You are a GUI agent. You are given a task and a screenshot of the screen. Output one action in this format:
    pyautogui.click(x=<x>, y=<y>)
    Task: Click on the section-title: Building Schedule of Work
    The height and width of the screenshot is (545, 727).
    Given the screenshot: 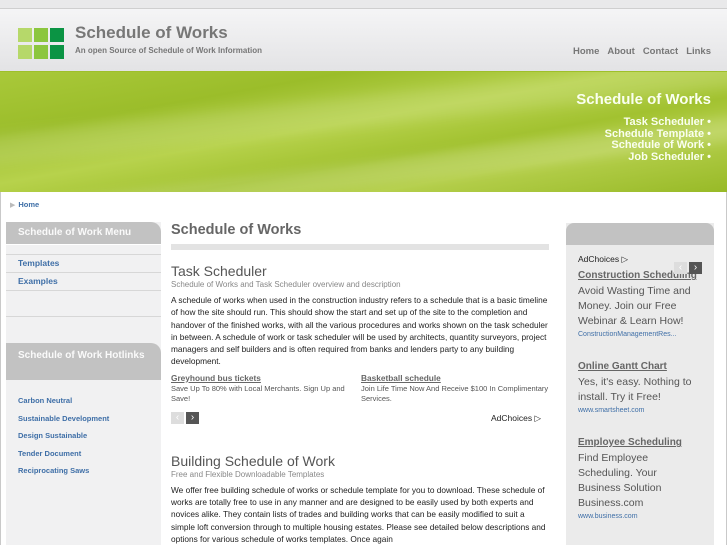 What is the action you would take?
    pyautogui.click(x=253, y=460)
    